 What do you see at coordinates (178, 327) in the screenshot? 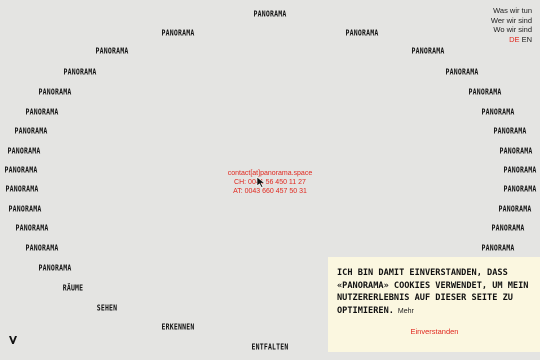
I see `ring-word: ERKENNEN` at bounding box center [178, 327].